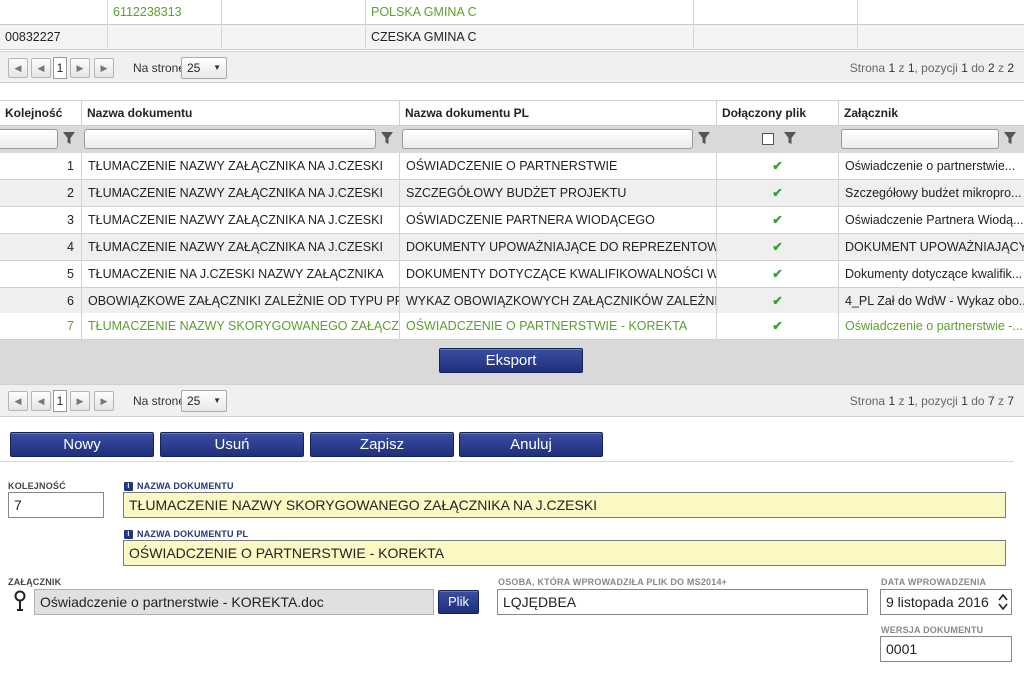 Image resolution: width=1024 pixels, height=677 pixels. What do you see at coordinates (613, 582) in the screenshot?
I see `uploader-label: OSOBA, KTÓRA WPROWADZIŁA PLIK DO MS2014+` at bounding box center [613, 582].